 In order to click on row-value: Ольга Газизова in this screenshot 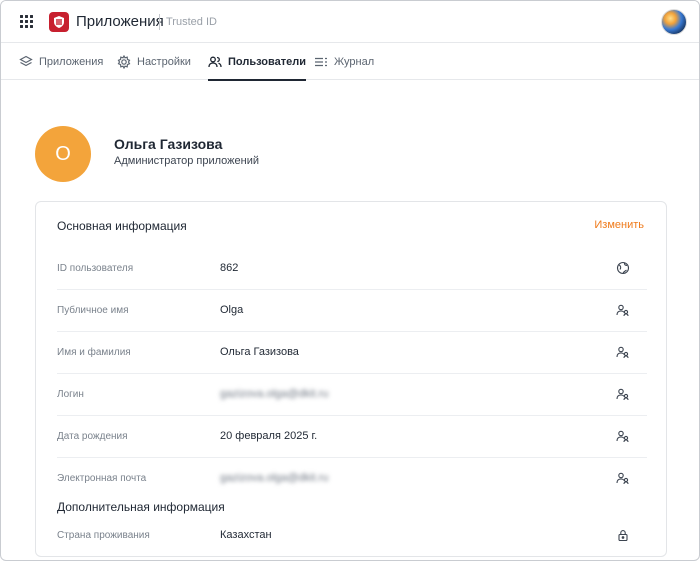, I will do `click(259, 352)`.